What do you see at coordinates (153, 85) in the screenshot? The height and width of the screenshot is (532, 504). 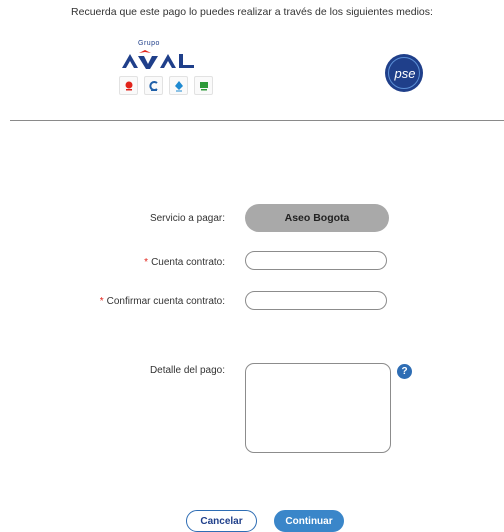 I see `banco-occidente-icon` at bounding box center [153, 85].